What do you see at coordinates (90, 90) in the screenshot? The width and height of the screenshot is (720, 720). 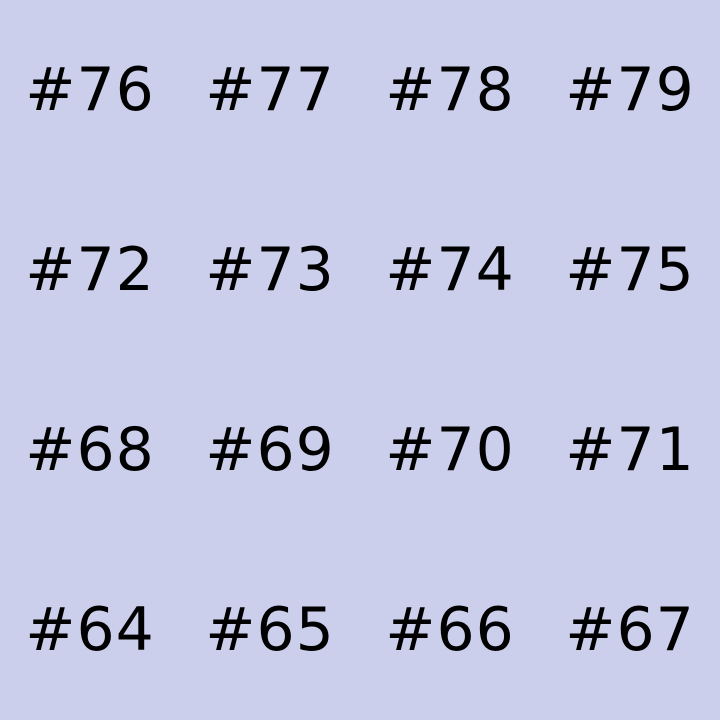 I see `cell-76: #76` at bounding box center [90, 90].